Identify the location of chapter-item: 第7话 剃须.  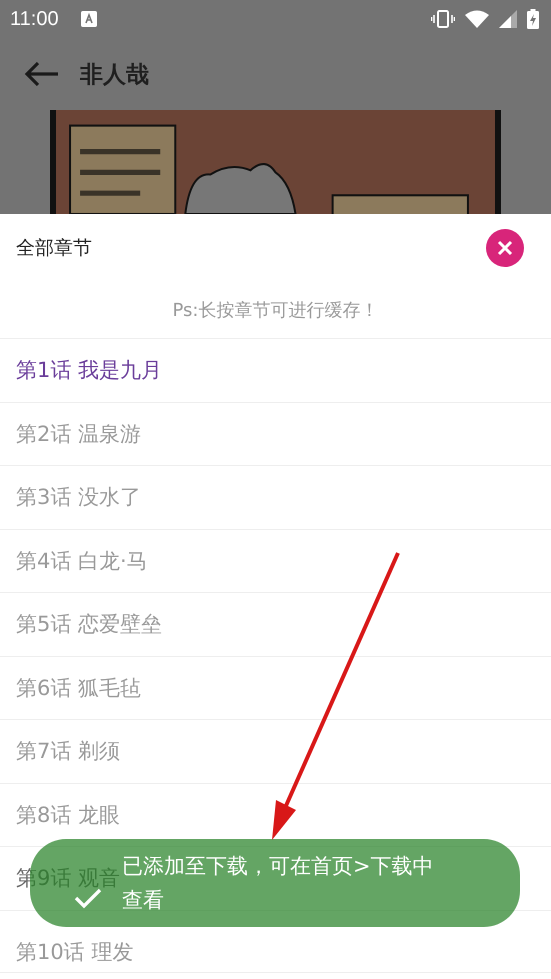
(275, 752).